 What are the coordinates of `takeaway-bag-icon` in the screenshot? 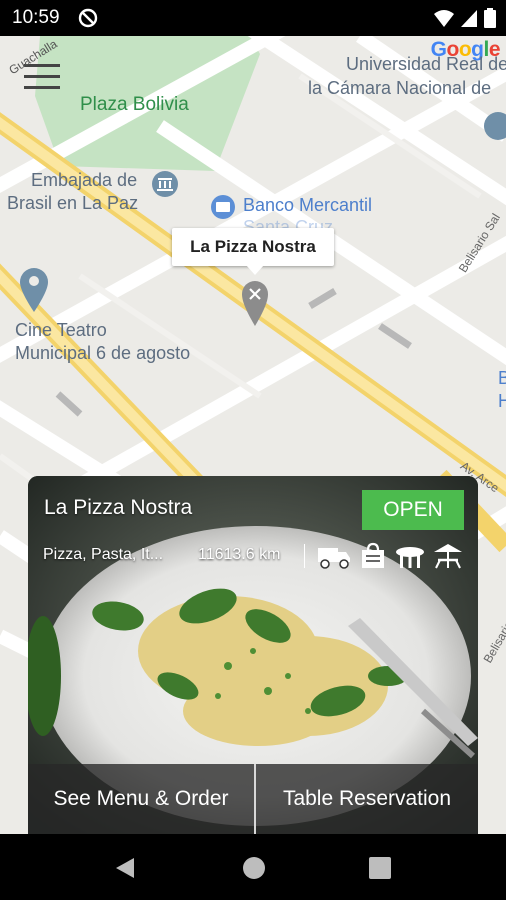 It's located at (373, 558).